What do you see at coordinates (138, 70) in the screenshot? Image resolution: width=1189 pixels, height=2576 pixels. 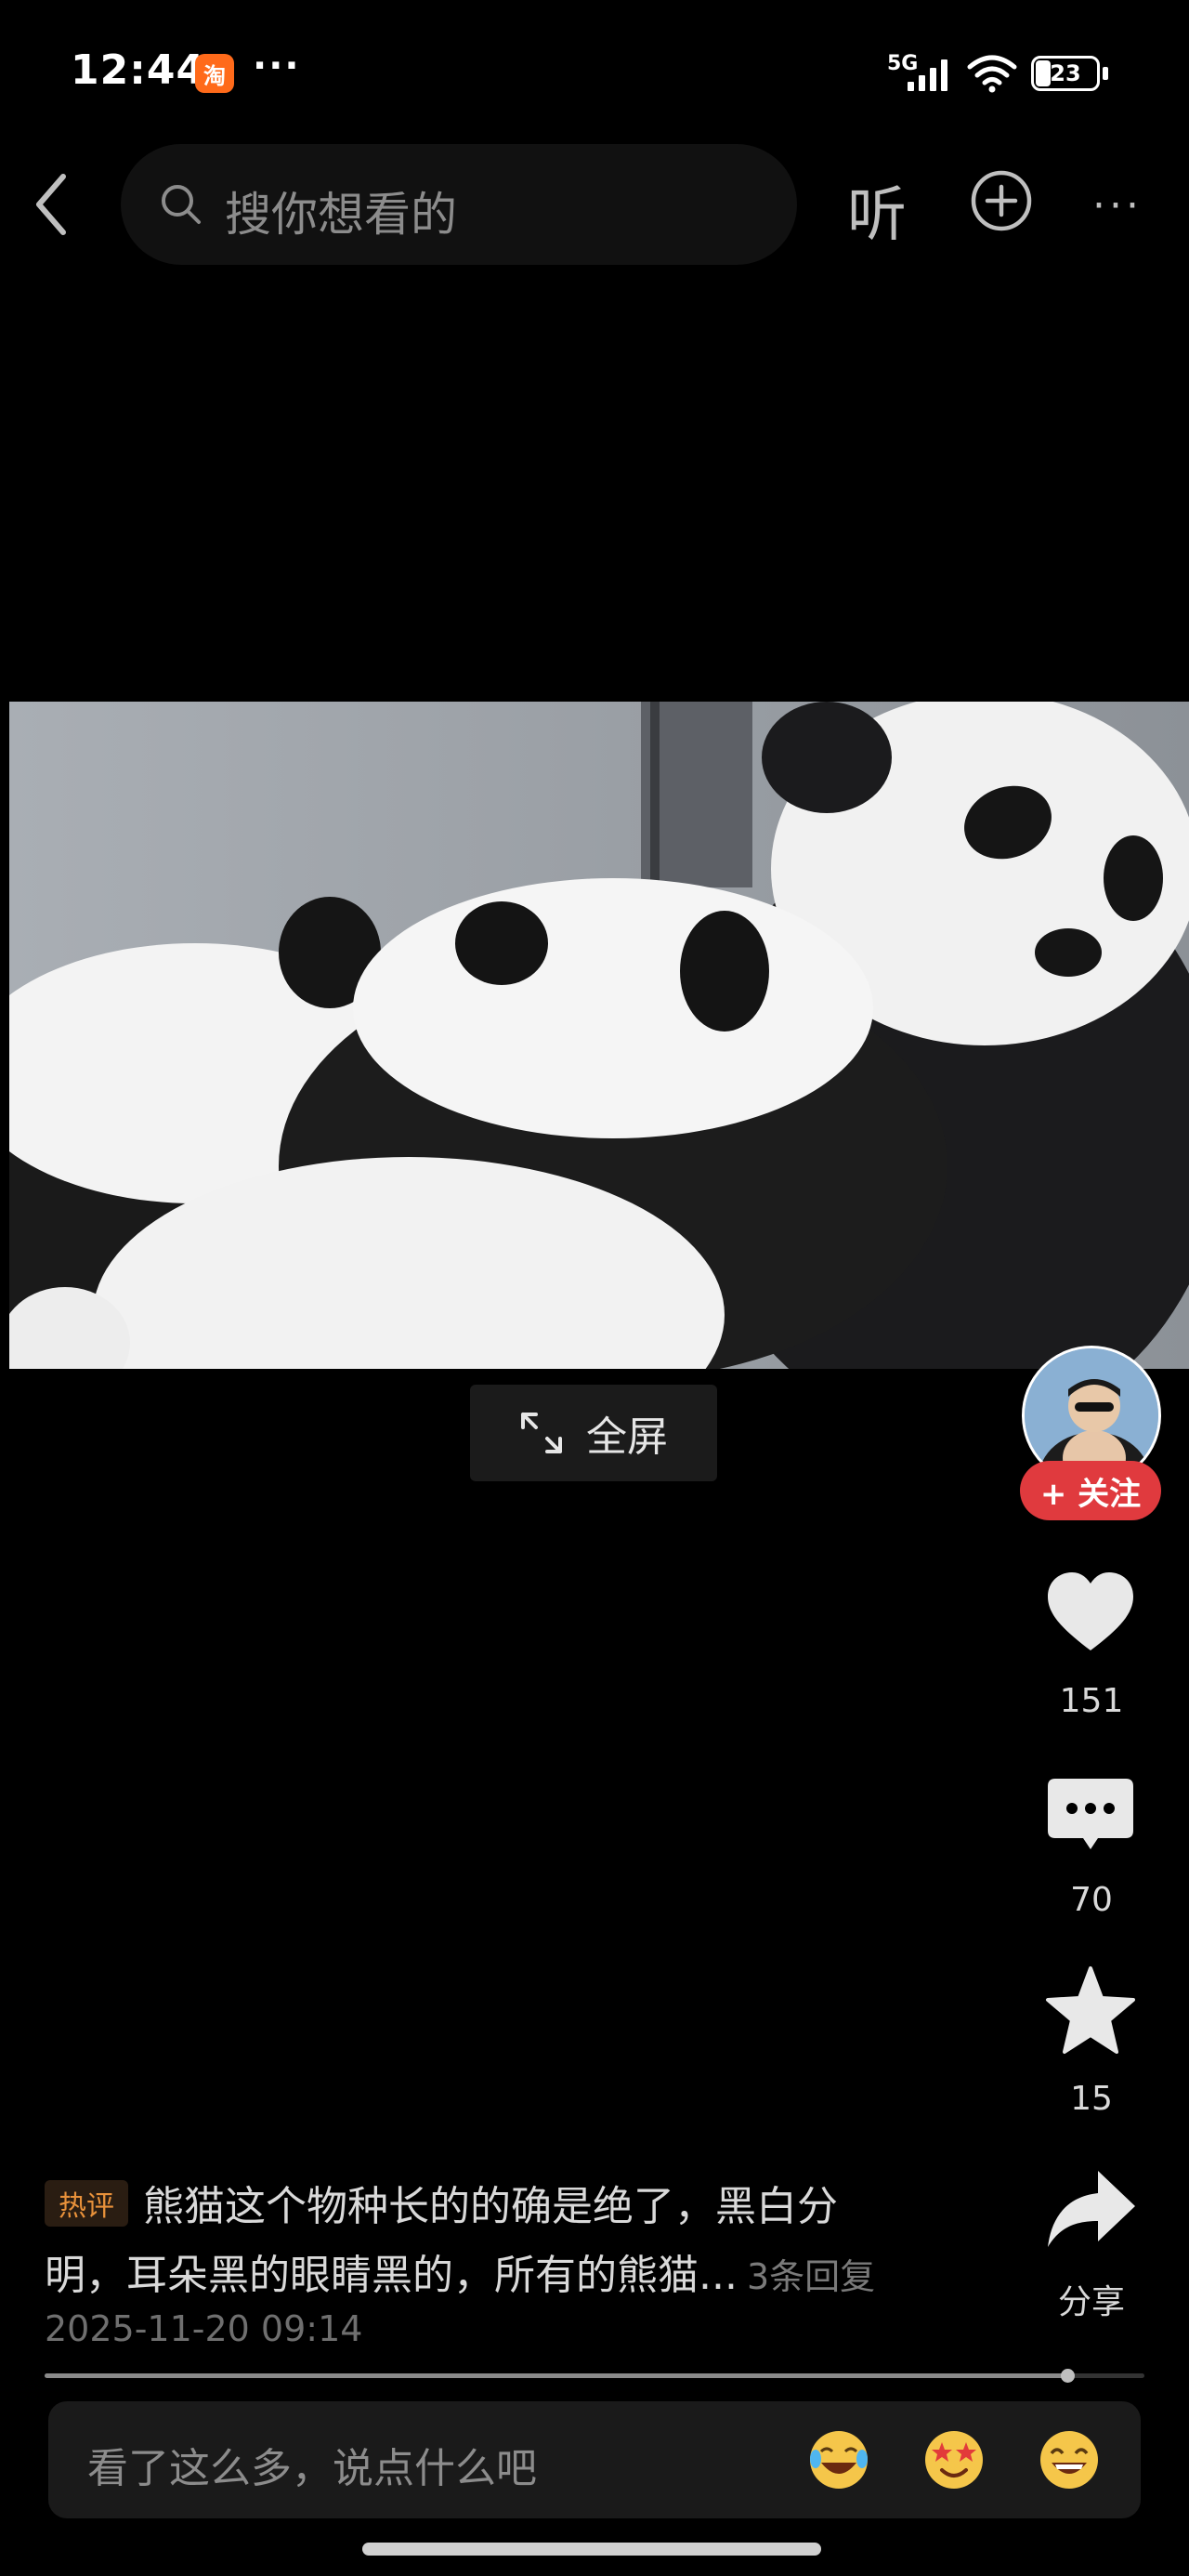 I see `status-time: 12:44` at bounding box center [138, 70].